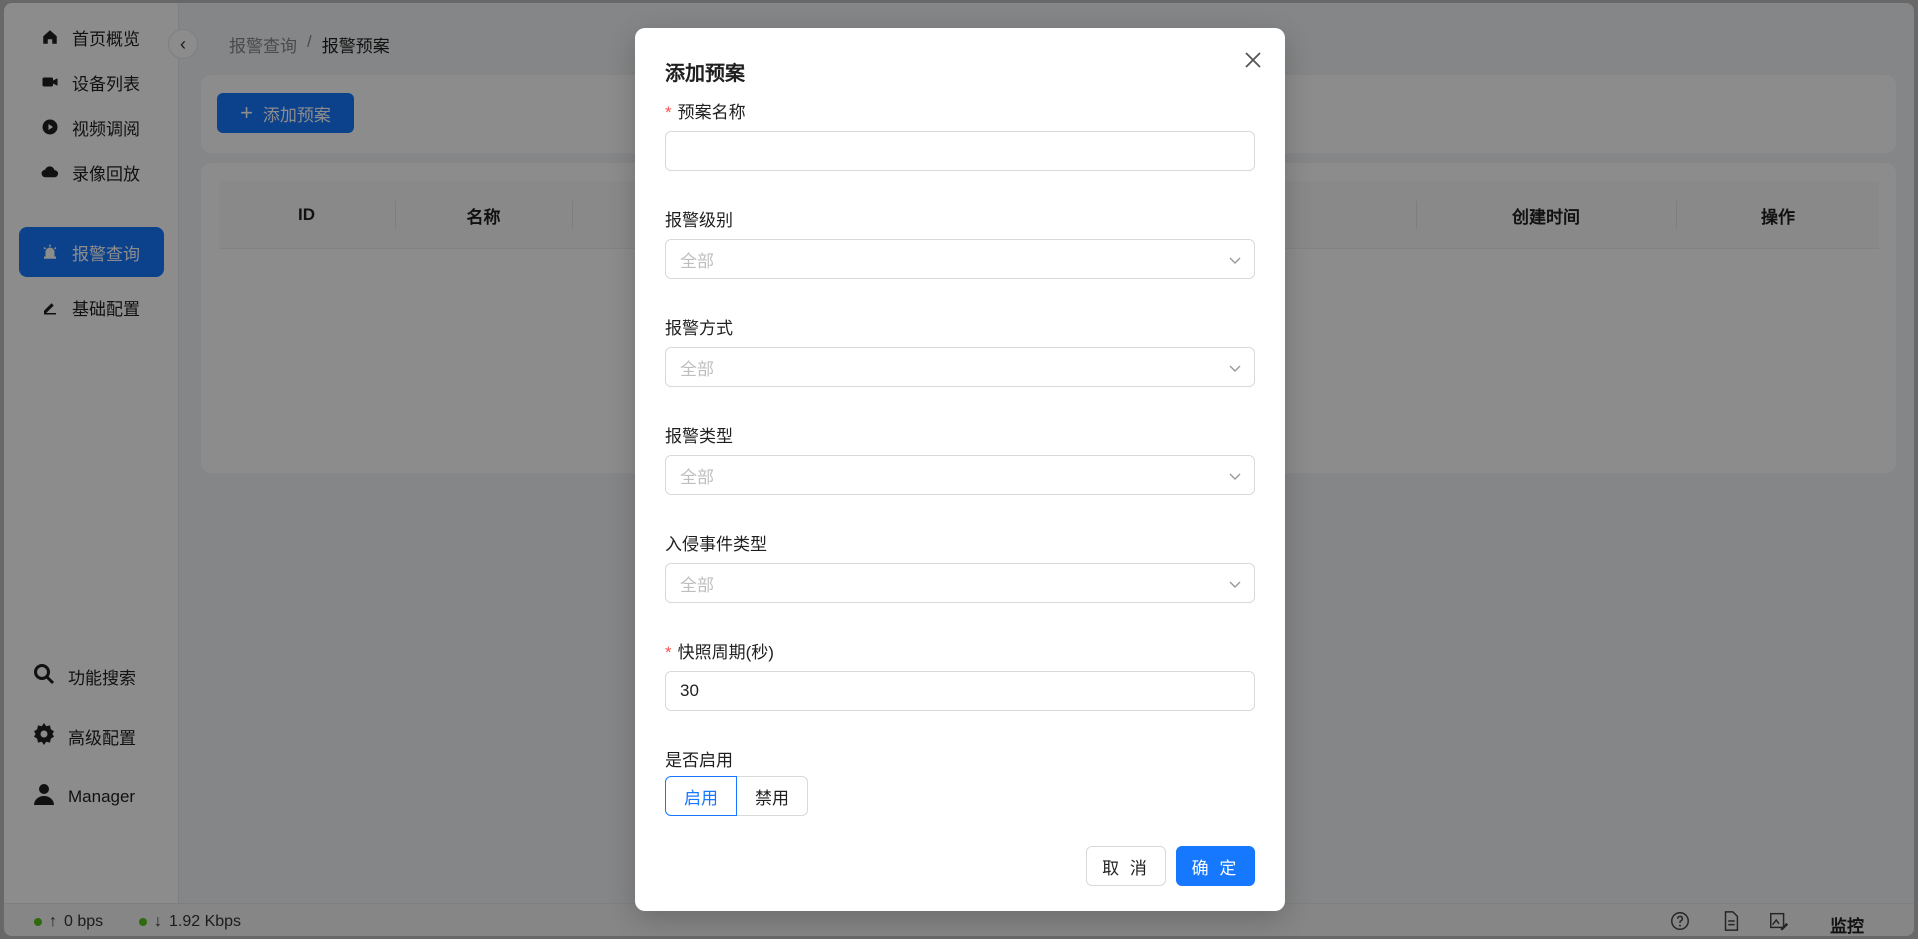 This screenshot has width=1918, height=939. Describe the element at coordinates (960, 259) in the screenshot. I see `alarm-level-select: 全部` at that location.